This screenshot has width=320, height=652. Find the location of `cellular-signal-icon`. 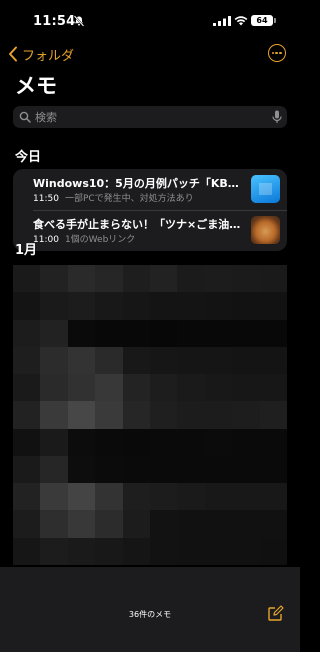

cellular-signal-icon is located at coordinates (222, 21).